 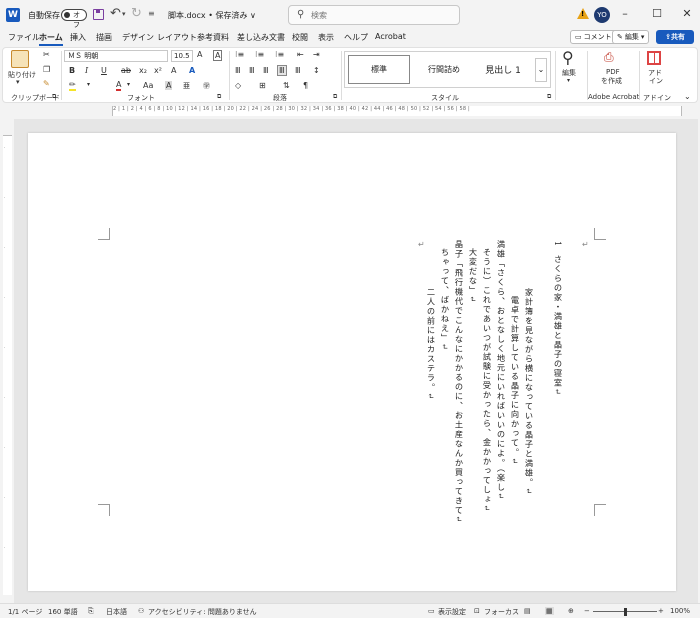 I want to click on document-title: 脚本.docx • 保存済み ∨, so click(x=212, y=15).